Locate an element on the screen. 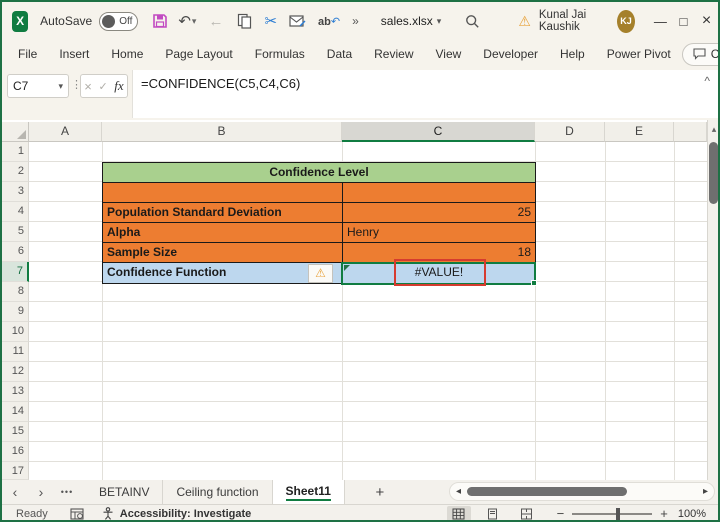 This screenshot has height=522, width=720. maximize-button: □ is located at coordinates (683, 21).